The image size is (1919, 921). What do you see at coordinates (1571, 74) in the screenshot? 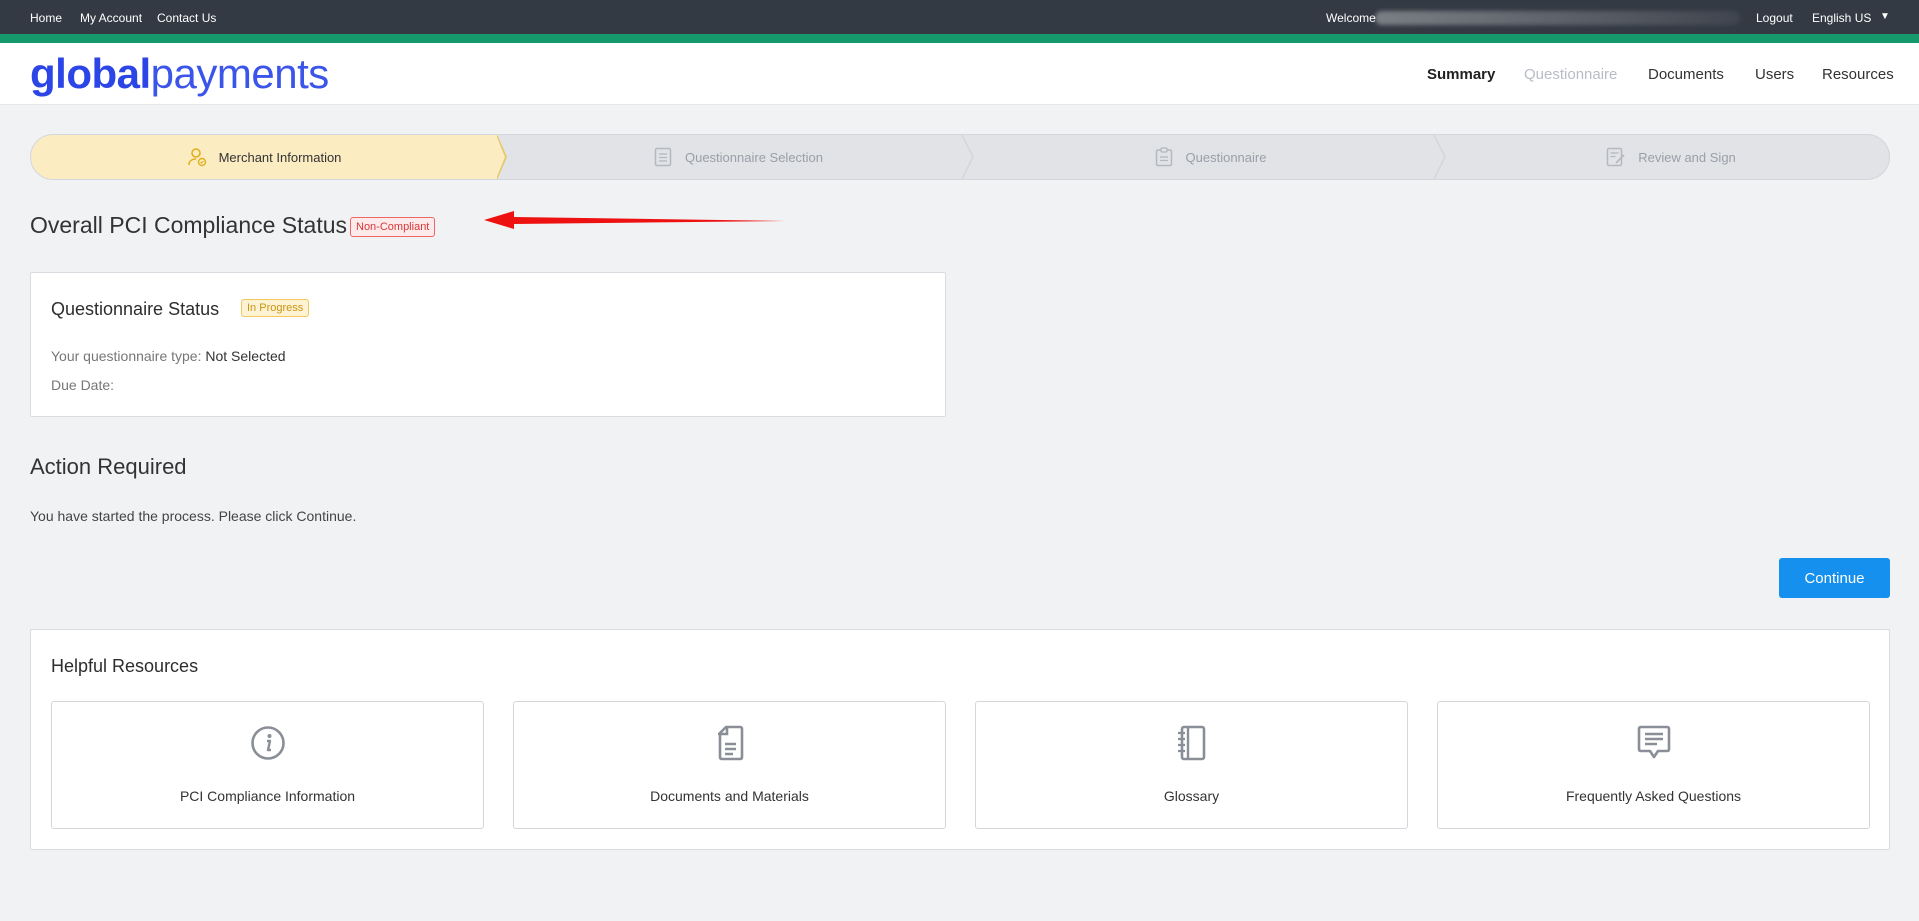
I see `nav-questionnaire: Questionnaire` at bounding box center [1571, 74].